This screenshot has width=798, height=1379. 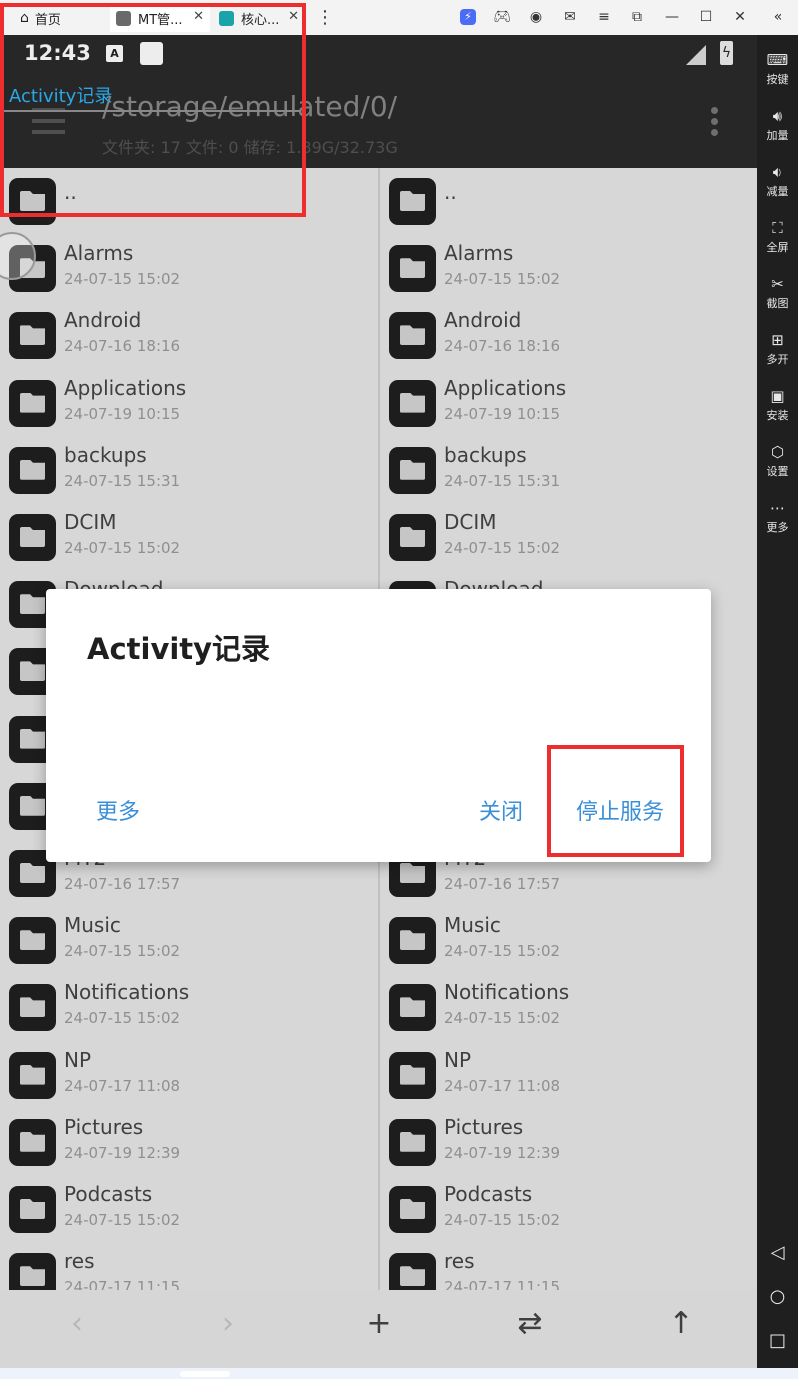 What do you see at coordinates (777, 228) in the screenshot?
I see `fullscreen-icon: ⛶` at bounding box center [777, 228].